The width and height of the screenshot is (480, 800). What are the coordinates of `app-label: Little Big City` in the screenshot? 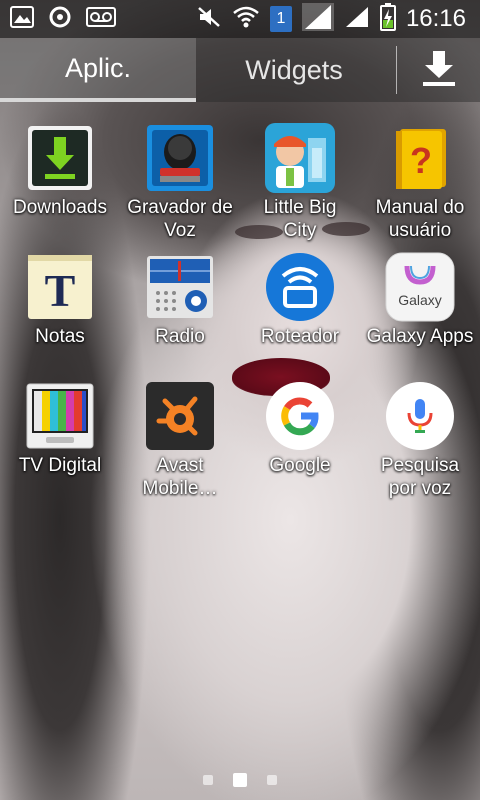 It's located at (300, 219).